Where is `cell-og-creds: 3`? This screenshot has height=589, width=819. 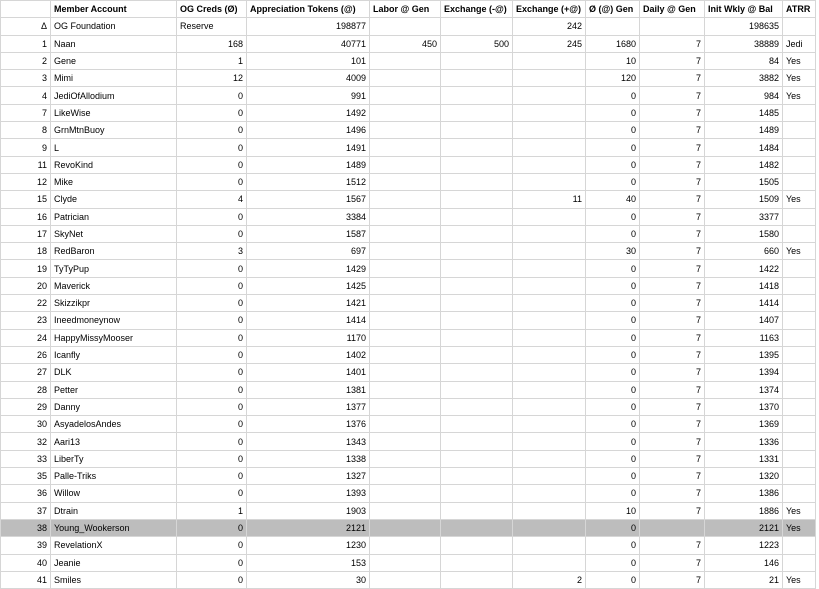 cell-og-creds: 3 is located at coordinates (211, 251).